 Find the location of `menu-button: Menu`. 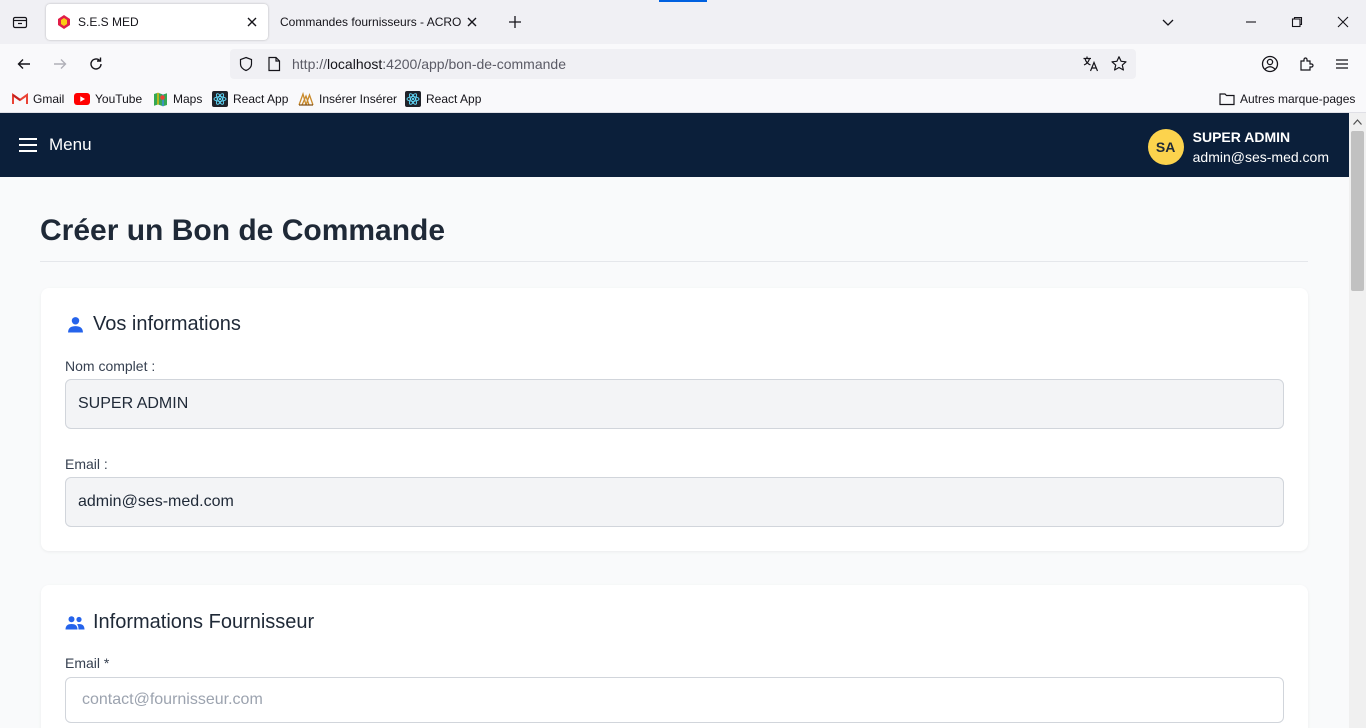

menu-button: Menu is located at coordinates (55, 145).